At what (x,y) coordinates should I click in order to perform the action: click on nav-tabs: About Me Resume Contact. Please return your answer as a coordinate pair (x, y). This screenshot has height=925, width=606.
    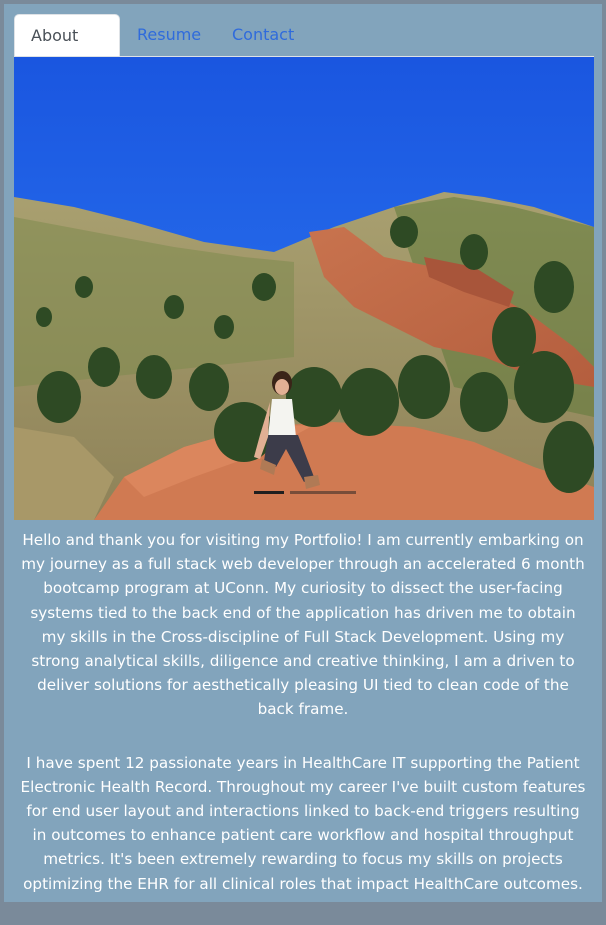
    Looking at the image, I should click on (304, 50).